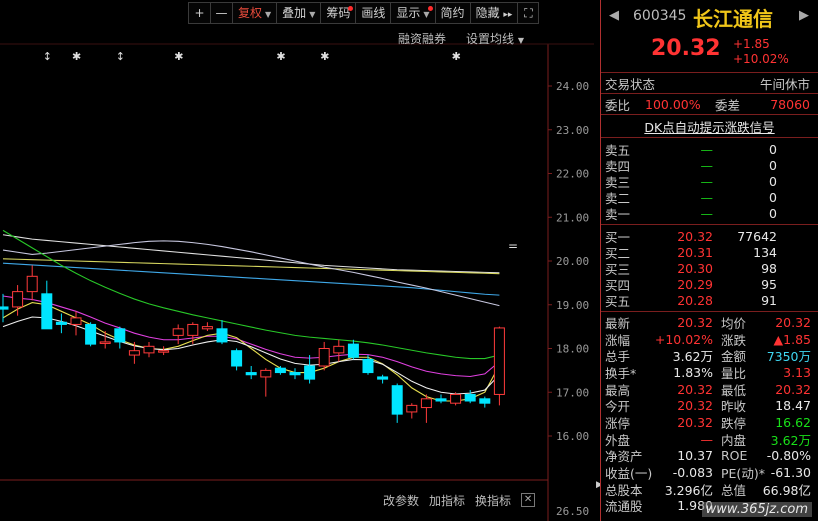 Image resolution: width=818 pixels, height=521 pixels. What do you see at coordinates (487, 13) in the screenshot?
I see `hide-label: 隐藏` at bounding box center [487, 13].